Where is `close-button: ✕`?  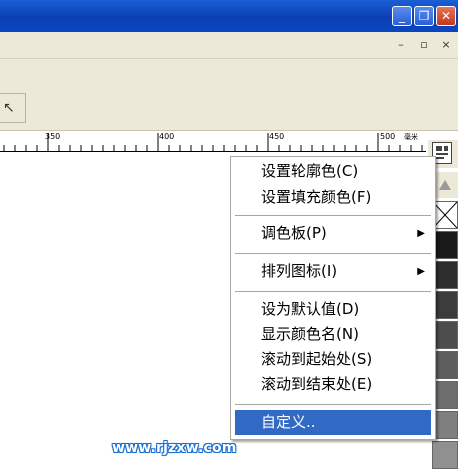 close-button: ✕ is located at coordinates (446, 16).